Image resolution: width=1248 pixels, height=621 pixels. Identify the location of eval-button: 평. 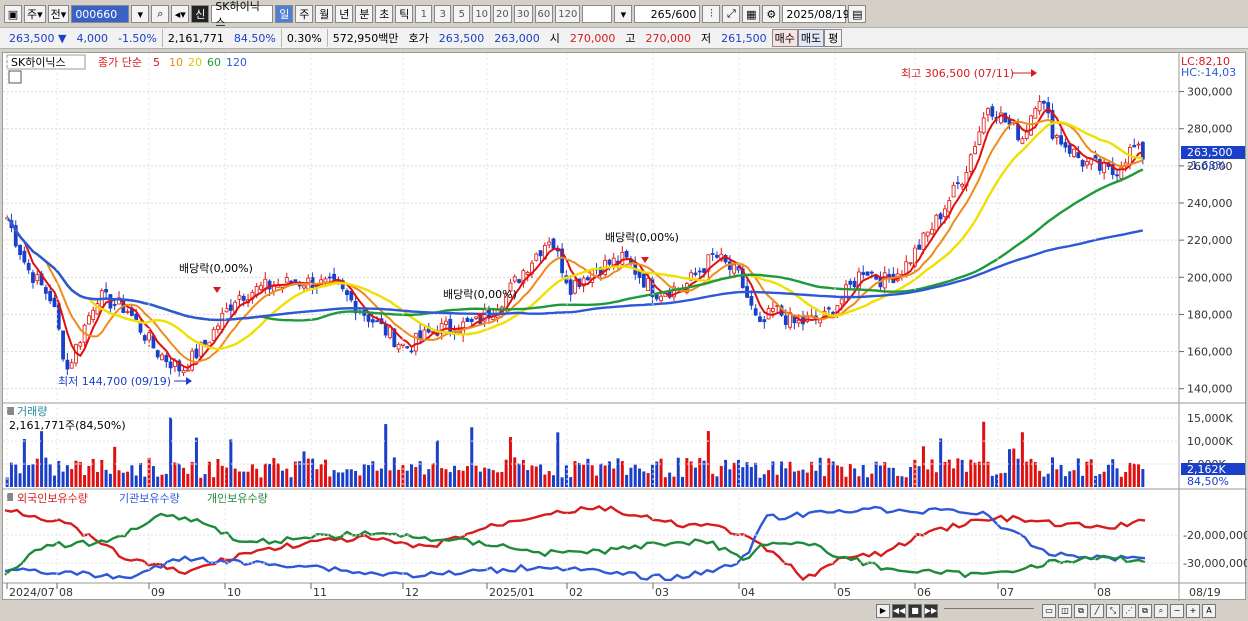
(833, 38).